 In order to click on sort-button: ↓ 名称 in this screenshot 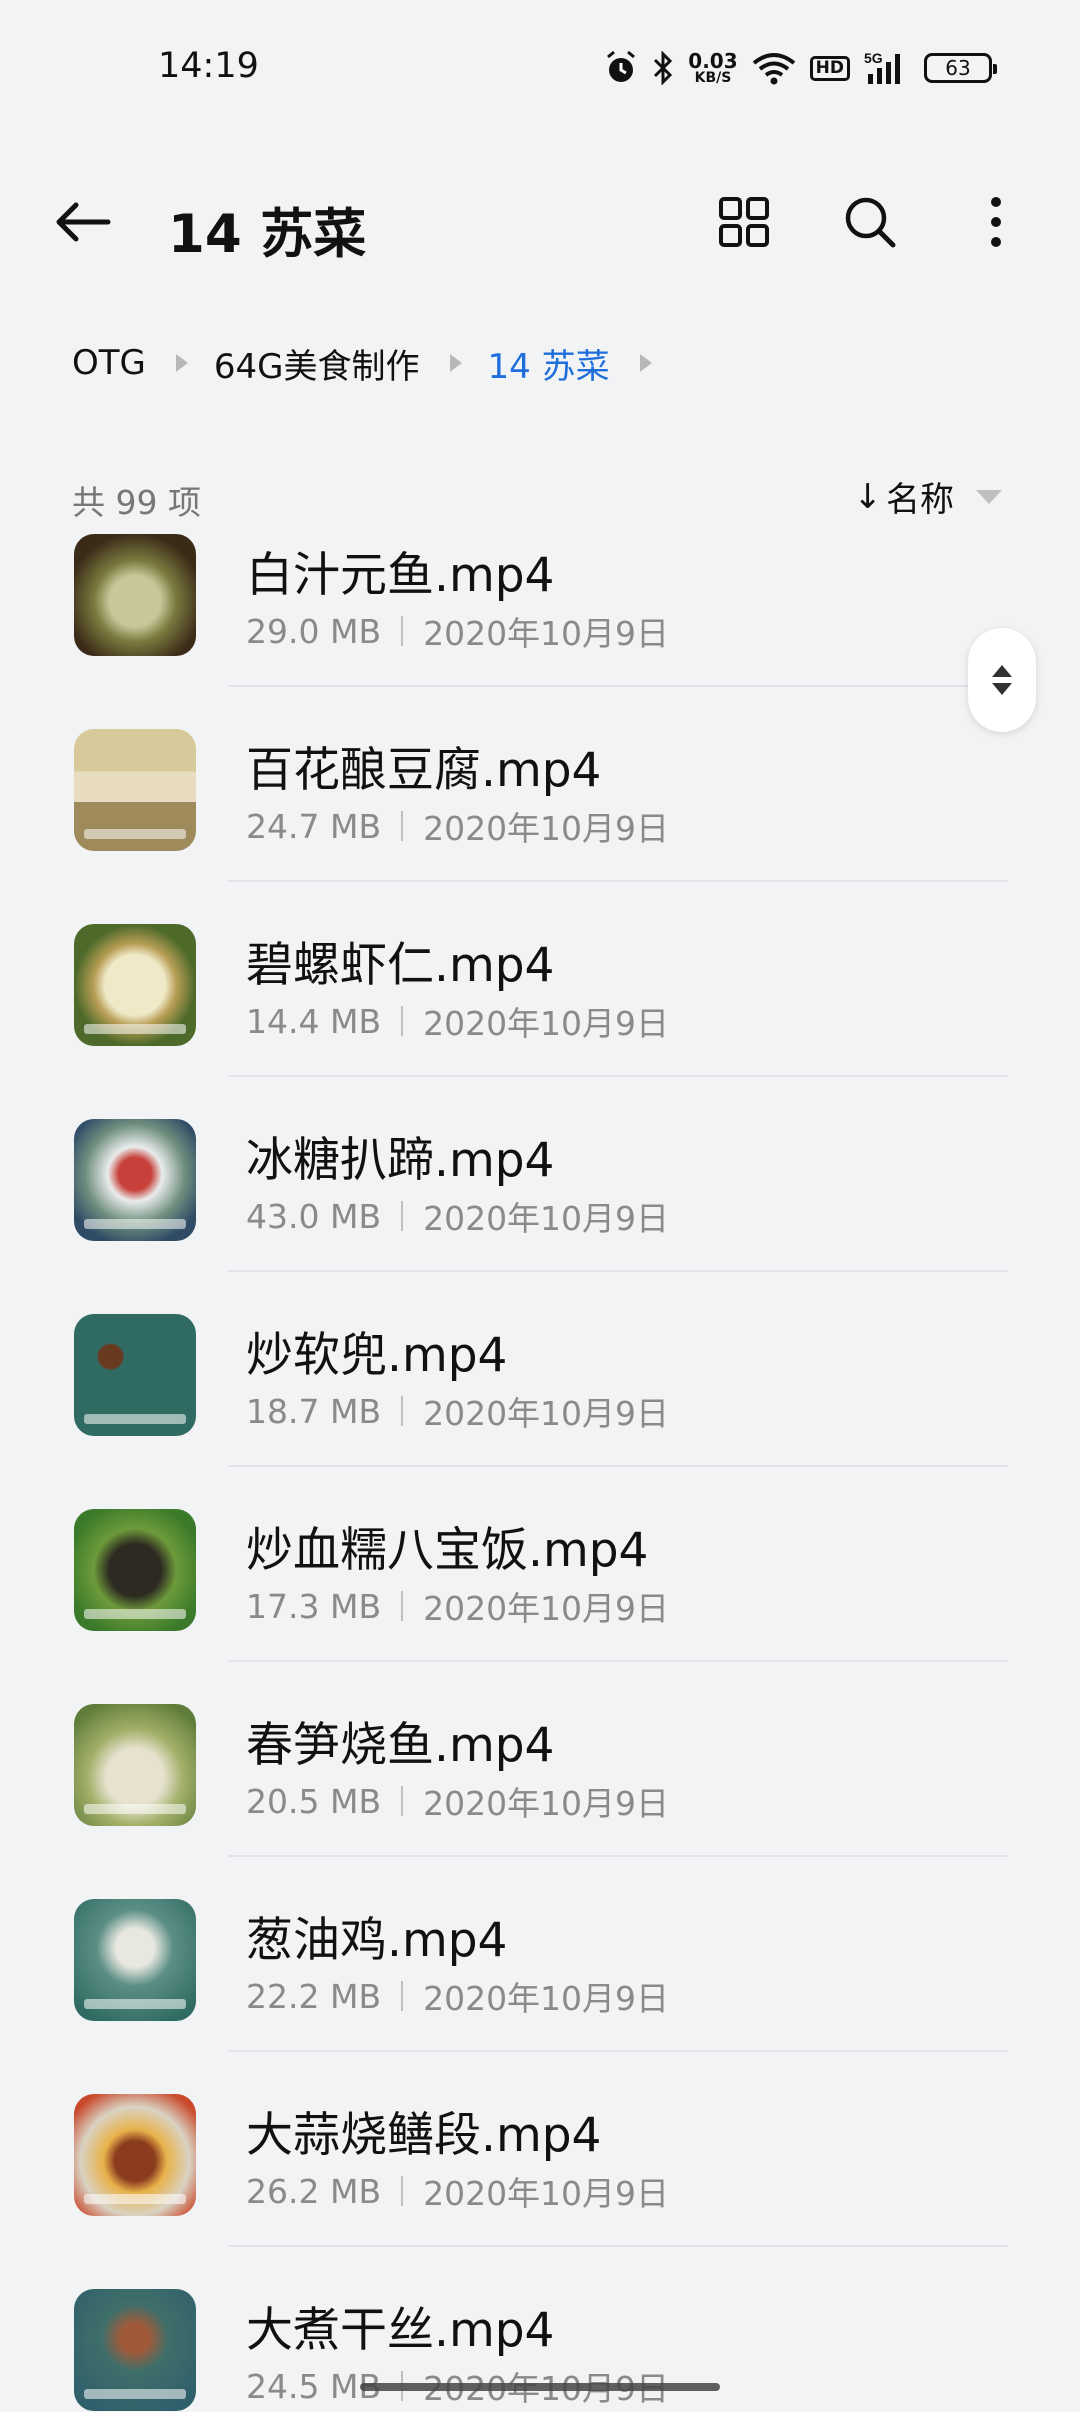, I will do `click(927, 496)`.